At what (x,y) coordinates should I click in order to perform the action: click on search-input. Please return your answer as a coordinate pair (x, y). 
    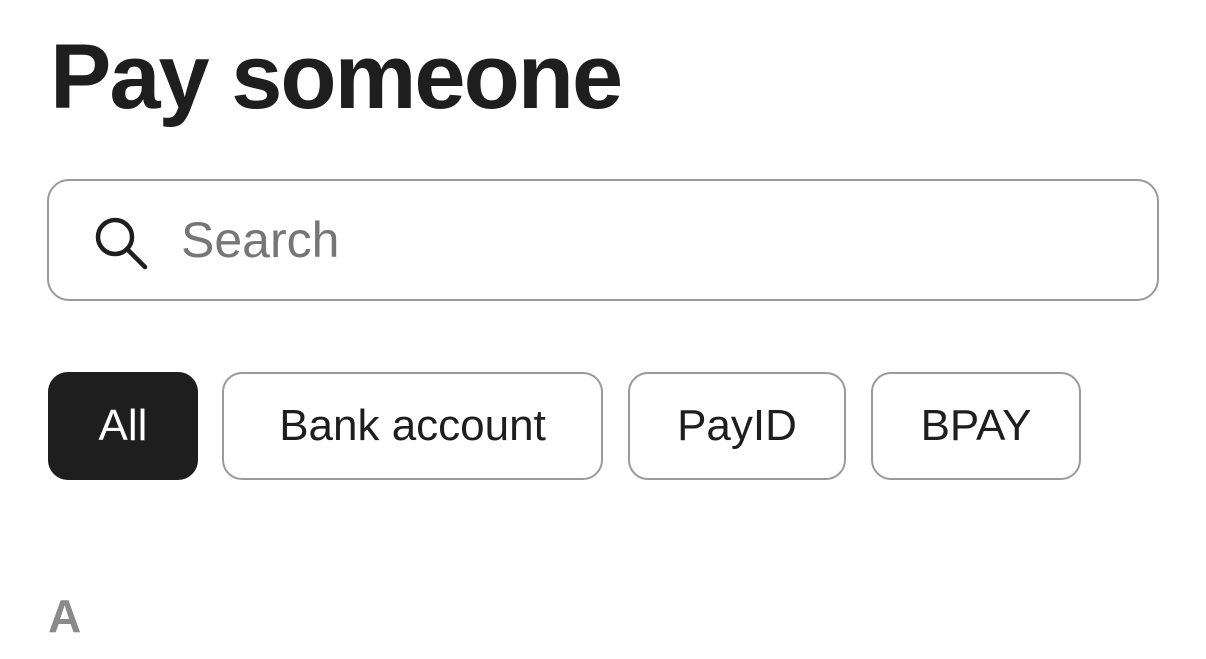
    Looking at the image, I should click on (651, 240).